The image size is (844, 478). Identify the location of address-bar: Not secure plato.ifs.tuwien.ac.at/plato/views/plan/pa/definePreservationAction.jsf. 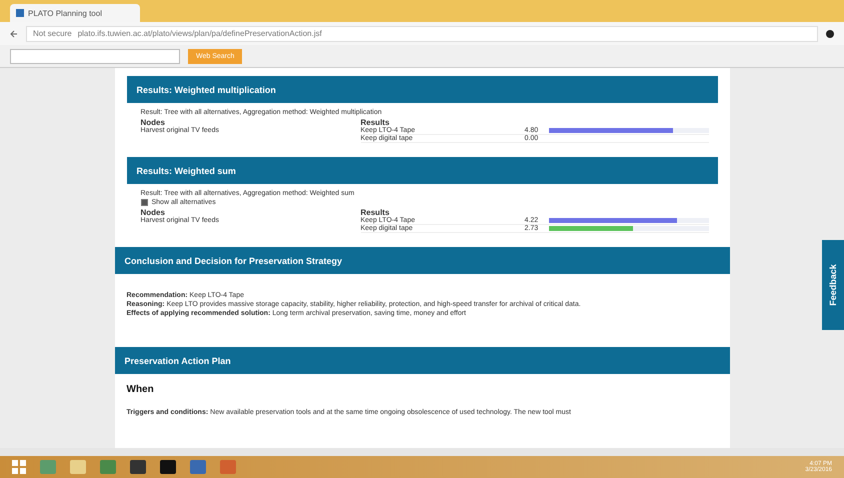
(422, 34).